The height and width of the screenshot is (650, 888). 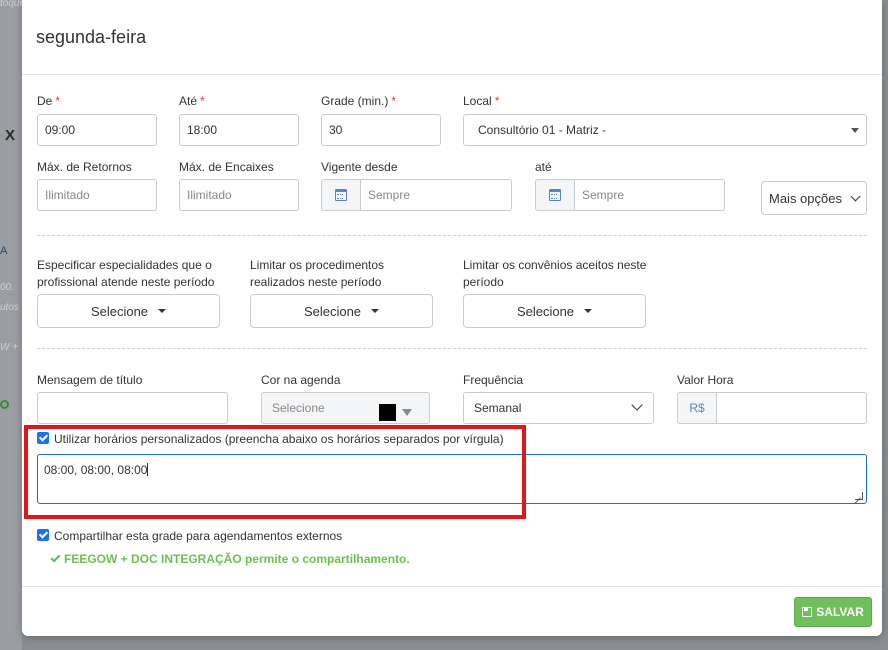 I want to click on procedimentos-dropdown-label: Selecione, so click(x=332, y=311).